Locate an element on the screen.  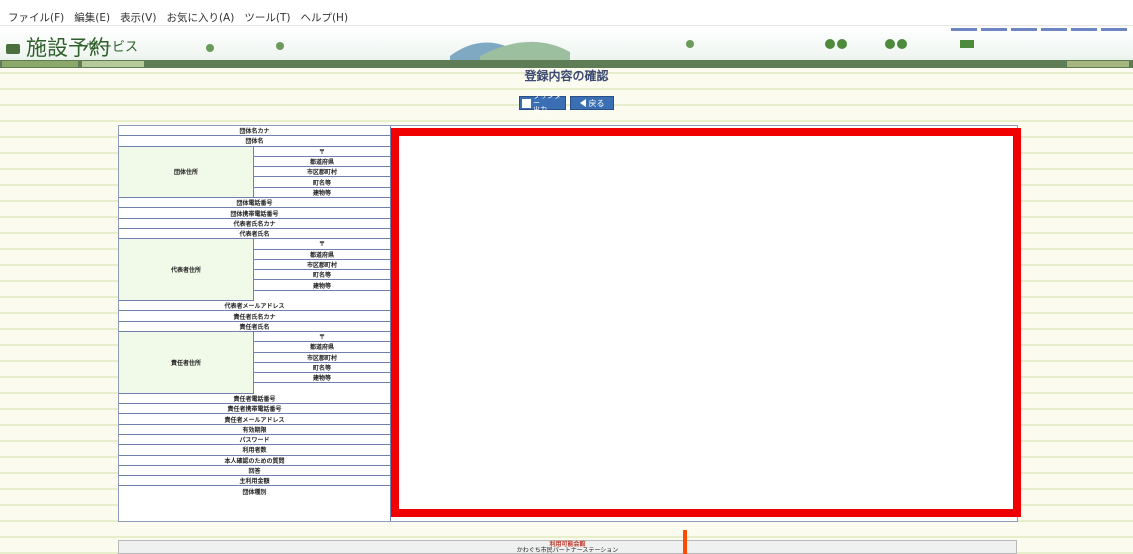
field-label: 本人確認のための質問 is located at coordinates (254, 461).